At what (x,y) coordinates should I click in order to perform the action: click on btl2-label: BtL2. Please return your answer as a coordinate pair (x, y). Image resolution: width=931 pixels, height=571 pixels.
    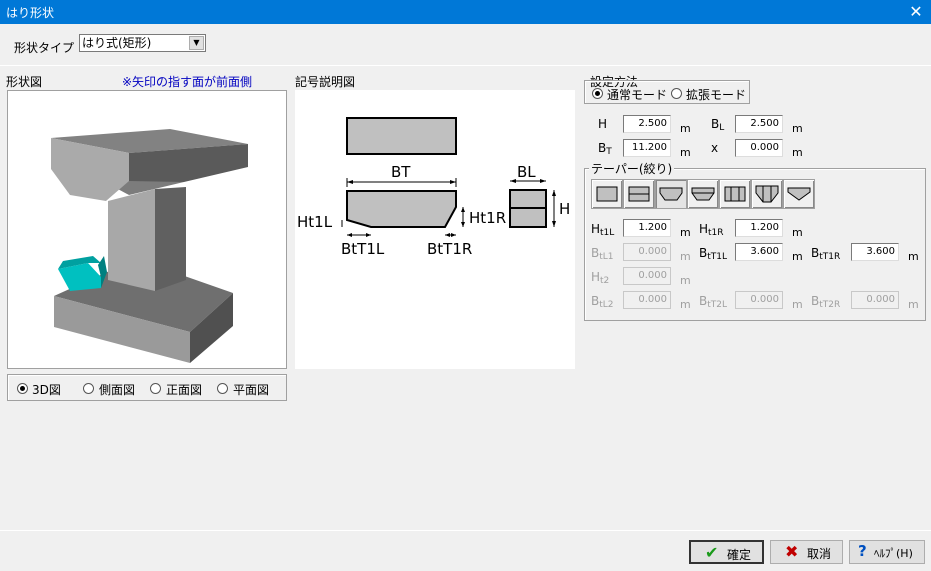
    Looking at the image, I should click on (602, 302).